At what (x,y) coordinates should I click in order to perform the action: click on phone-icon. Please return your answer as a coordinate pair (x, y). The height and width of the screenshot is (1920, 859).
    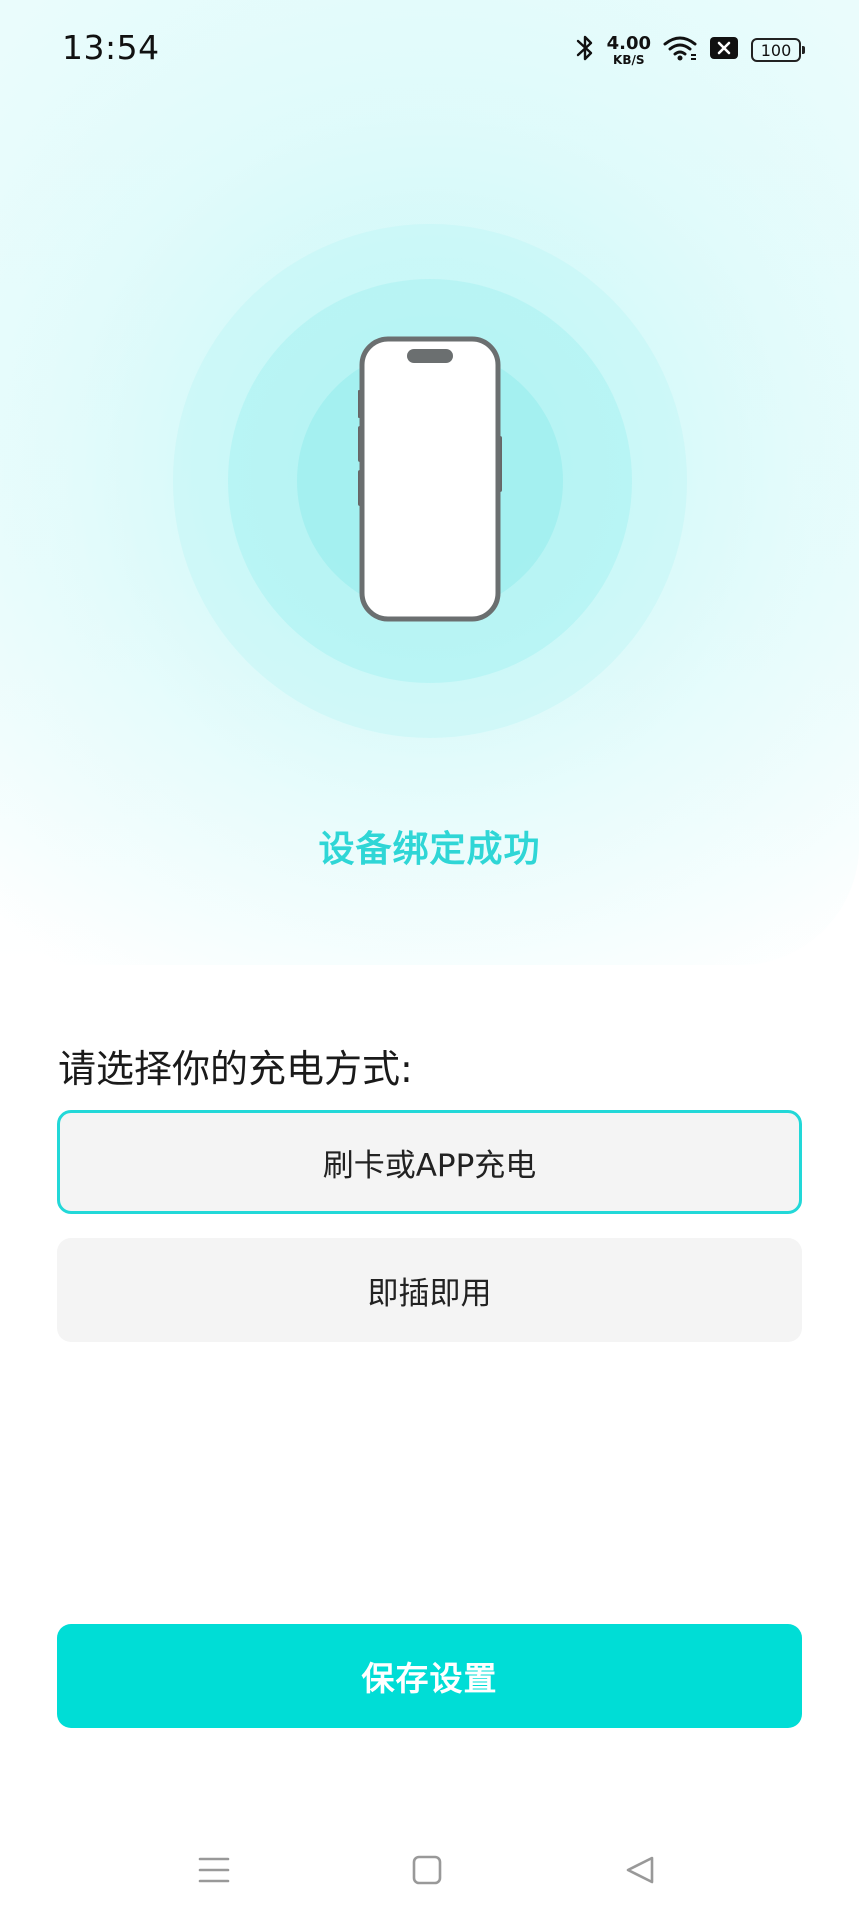
    Looking at the image, I should click on (430, 479).